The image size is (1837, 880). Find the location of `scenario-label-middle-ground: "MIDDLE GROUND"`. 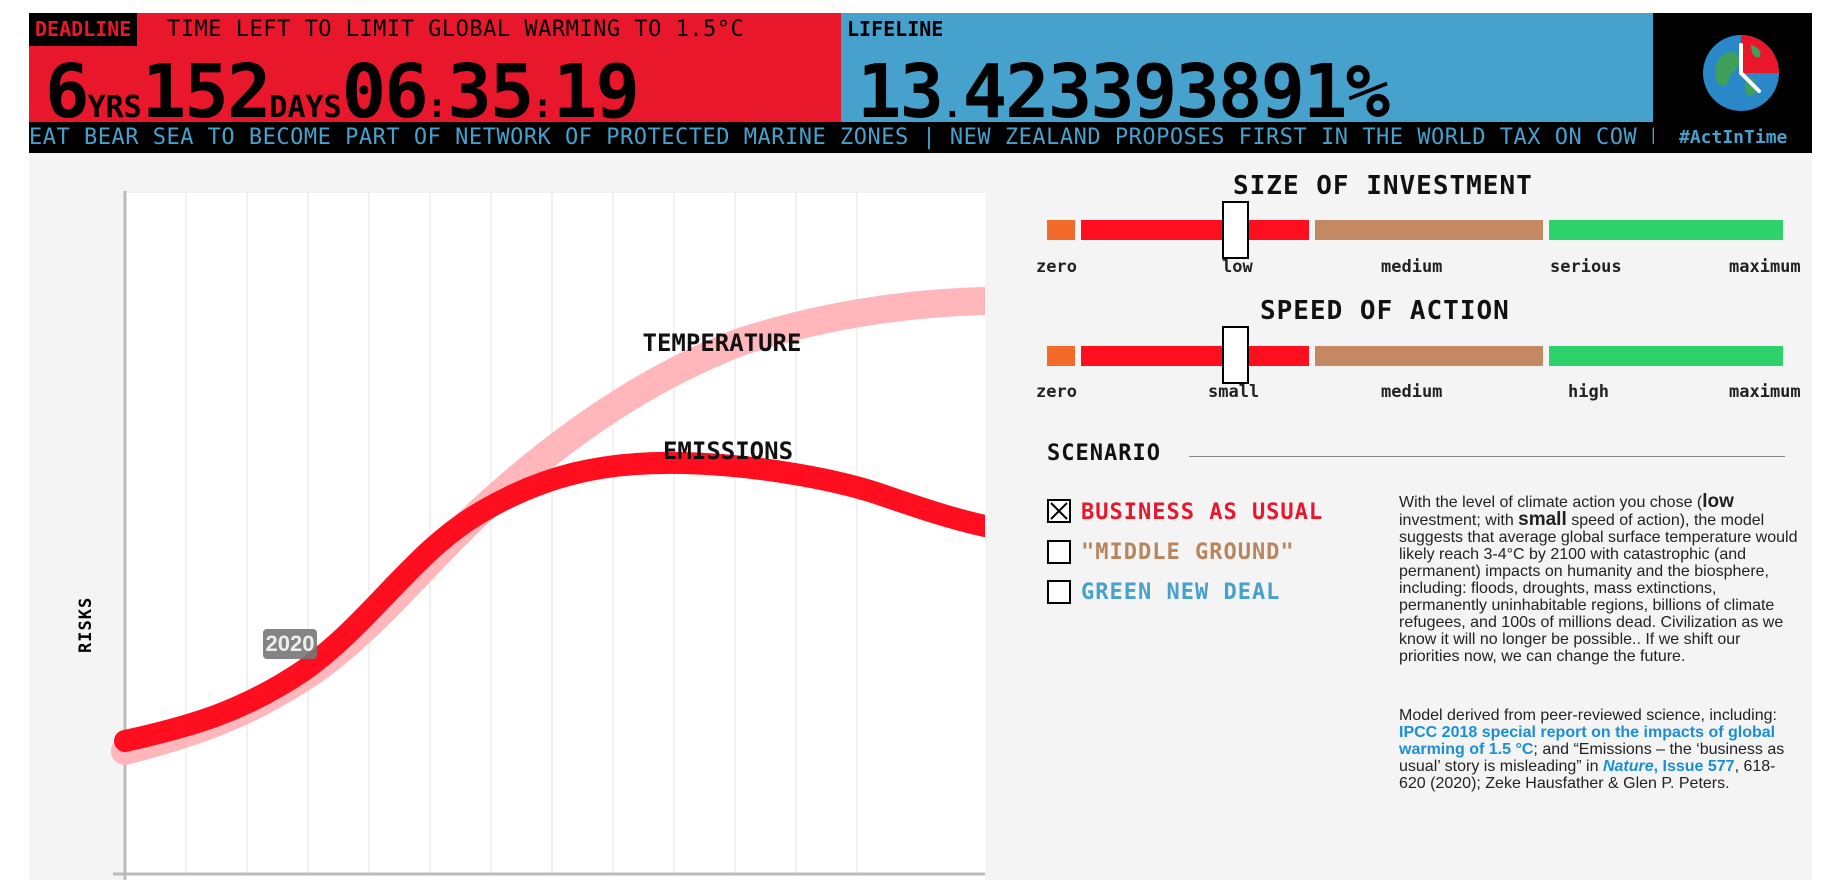

scenario-label-middle-ground: "MIDDLE GROUND" is located at coordinates (1188, 552).